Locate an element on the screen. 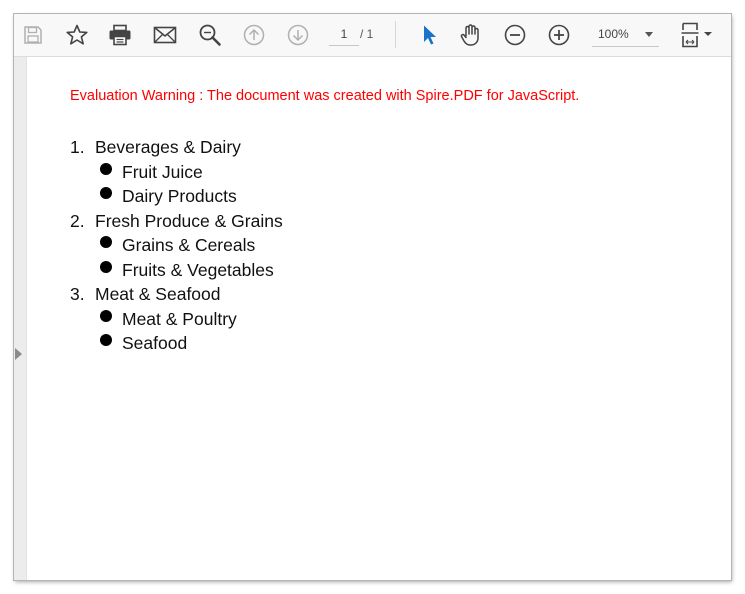  list-number: 1. is located at coordinates (77, 147).